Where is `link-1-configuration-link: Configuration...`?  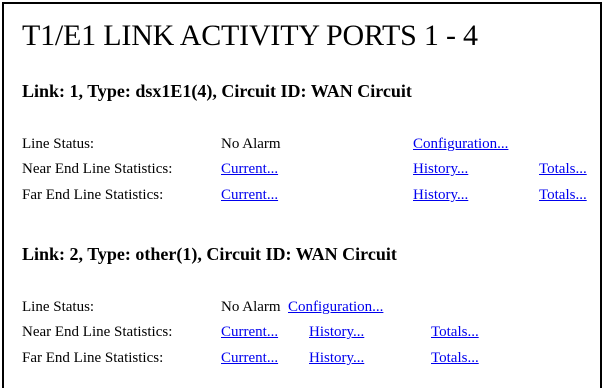
link-1-configuration-link: Configuration... is located at coordinates (460, 144).